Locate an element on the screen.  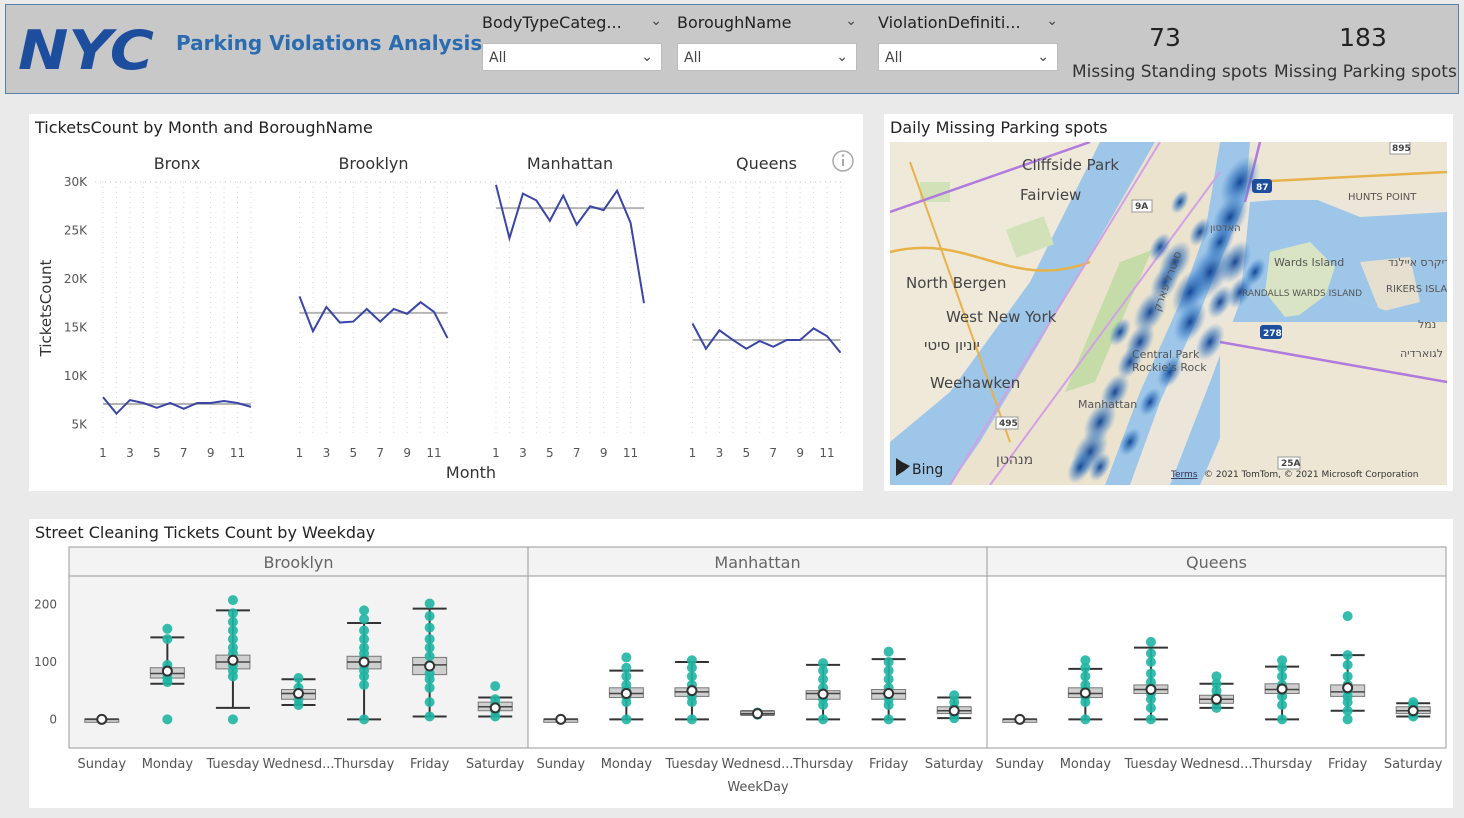
slicer-body-type-dropdown: All ⌄ is located at coordinates (572, 57).